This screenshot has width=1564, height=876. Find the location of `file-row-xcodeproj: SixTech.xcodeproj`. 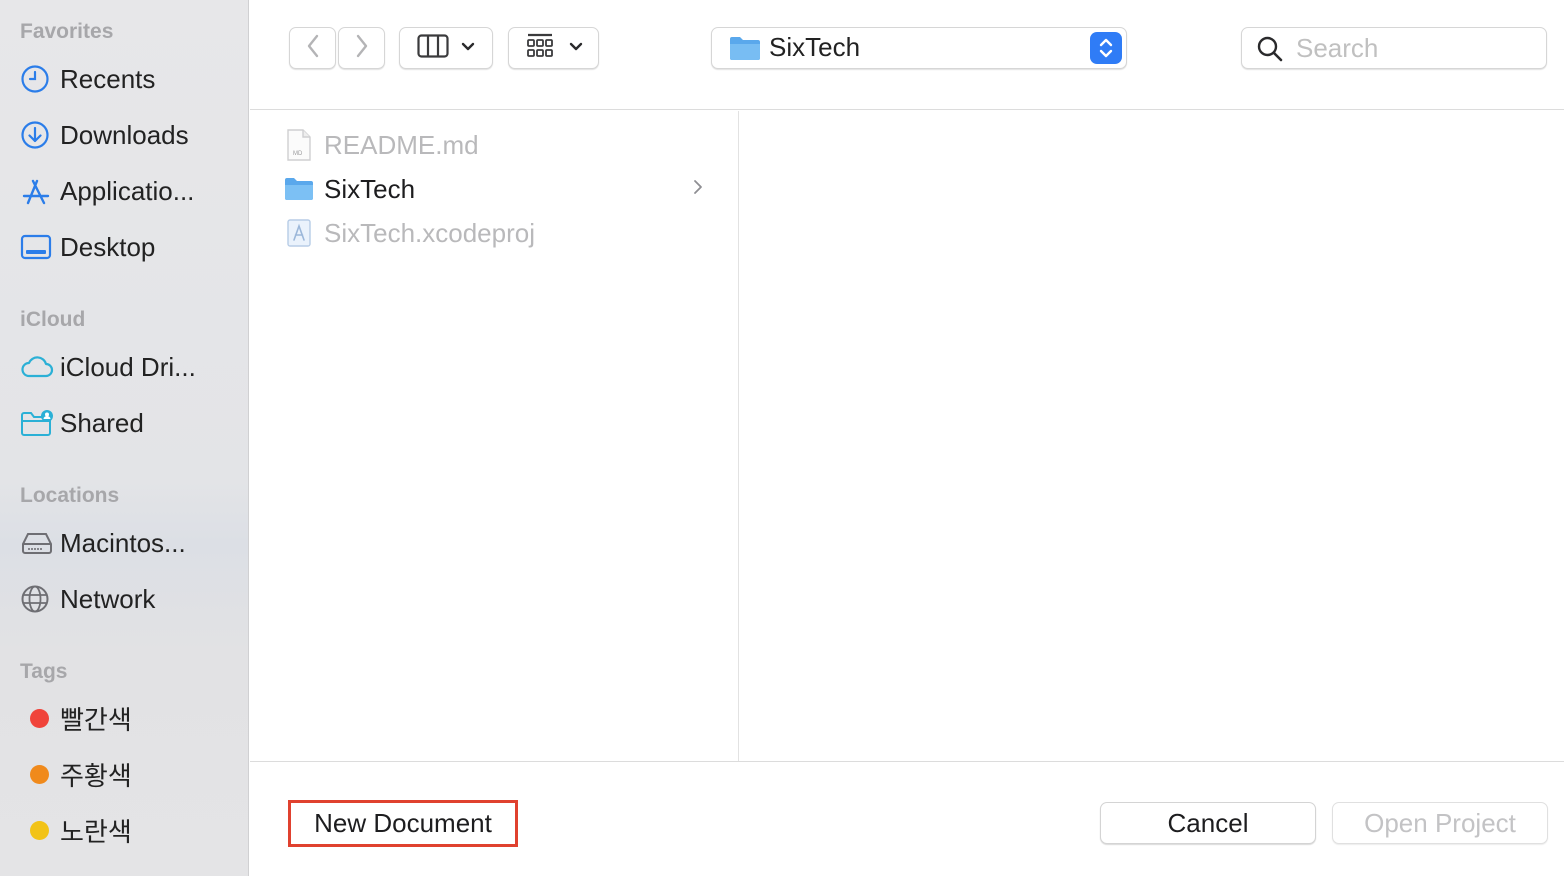

file-row-xcodeproj: SixTech.xcodeproj is located at coordinates (494, 233).